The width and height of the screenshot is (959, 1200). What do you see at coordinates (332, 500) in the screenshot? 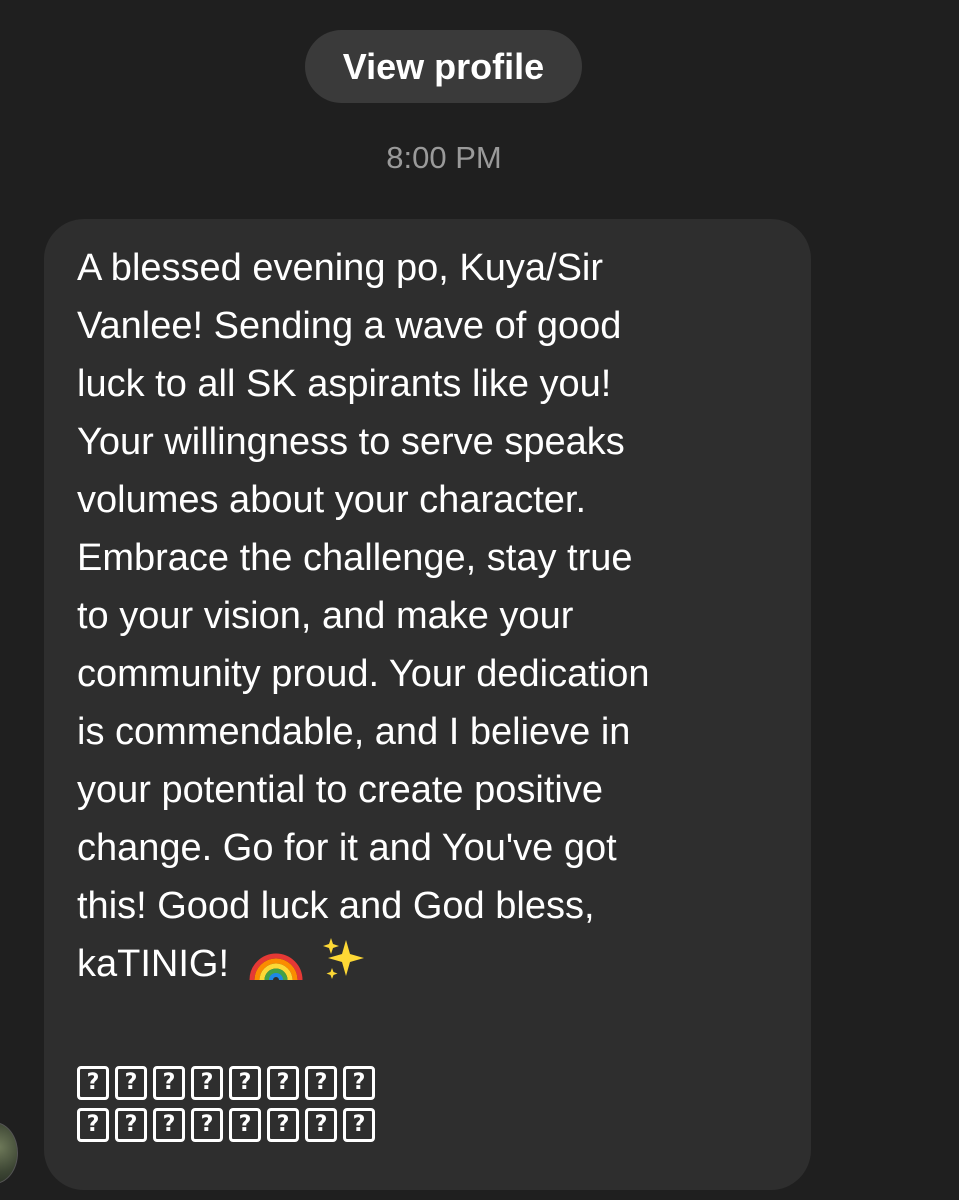
I see `message-line: volumes about your character.` at bounding box center [332, 500].